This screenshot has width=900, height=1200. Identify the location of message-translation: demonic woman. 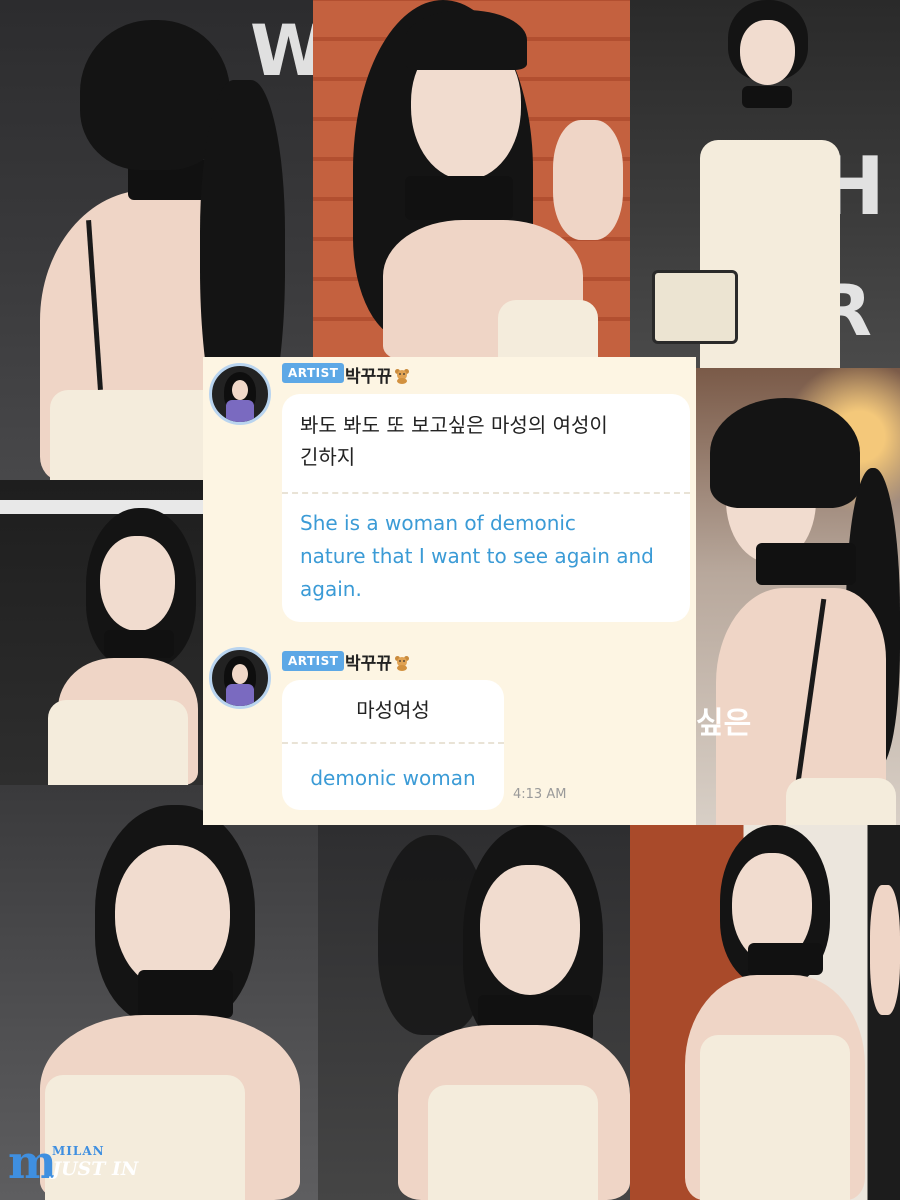
(393, 778).